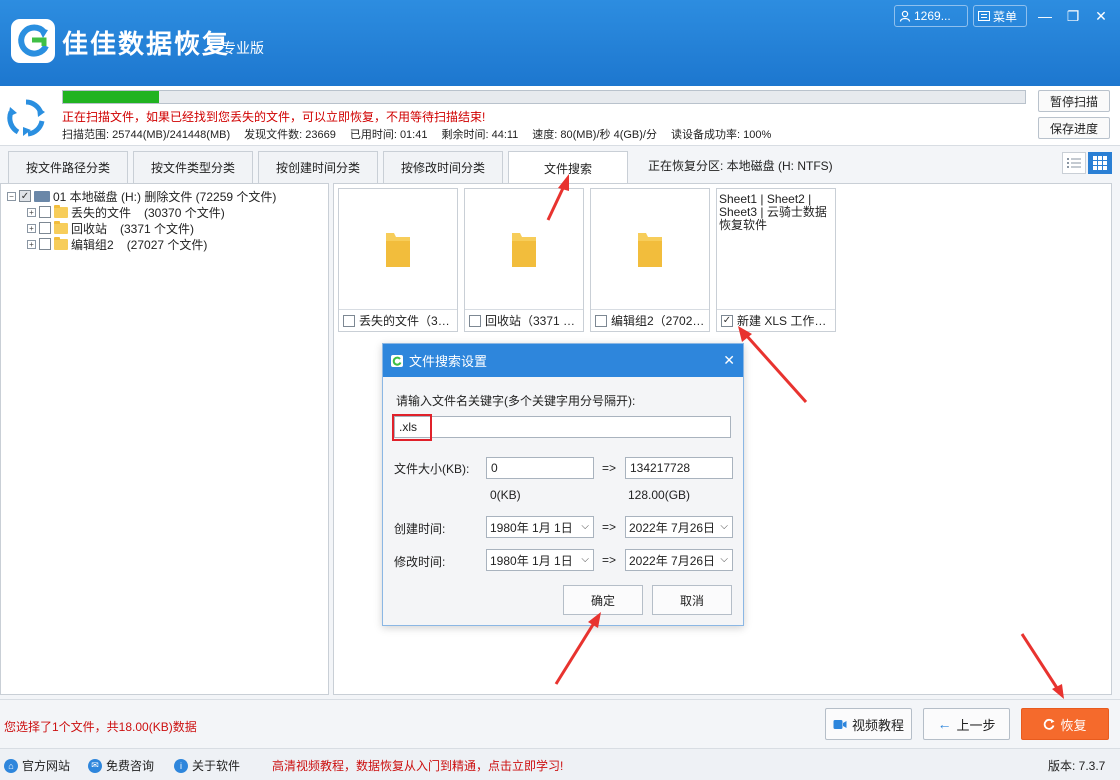 Image resolution: width=1120 pixels, height=780 pixels. Describe the element at coordinates (290, 135) in the screenshot. I see `found-count: 发现文件数: 23669` at that location.